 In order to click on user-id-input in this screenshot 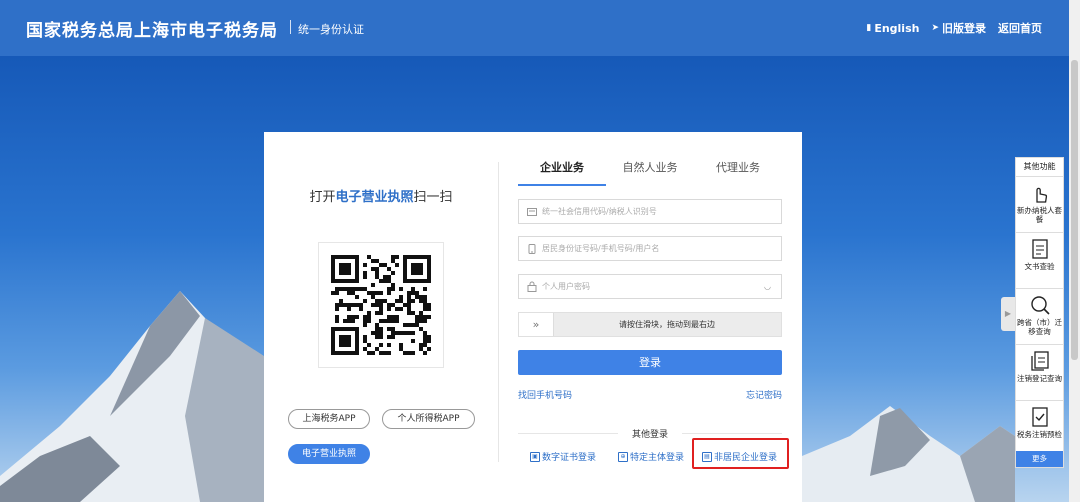, I will do `click(659, 248)`.